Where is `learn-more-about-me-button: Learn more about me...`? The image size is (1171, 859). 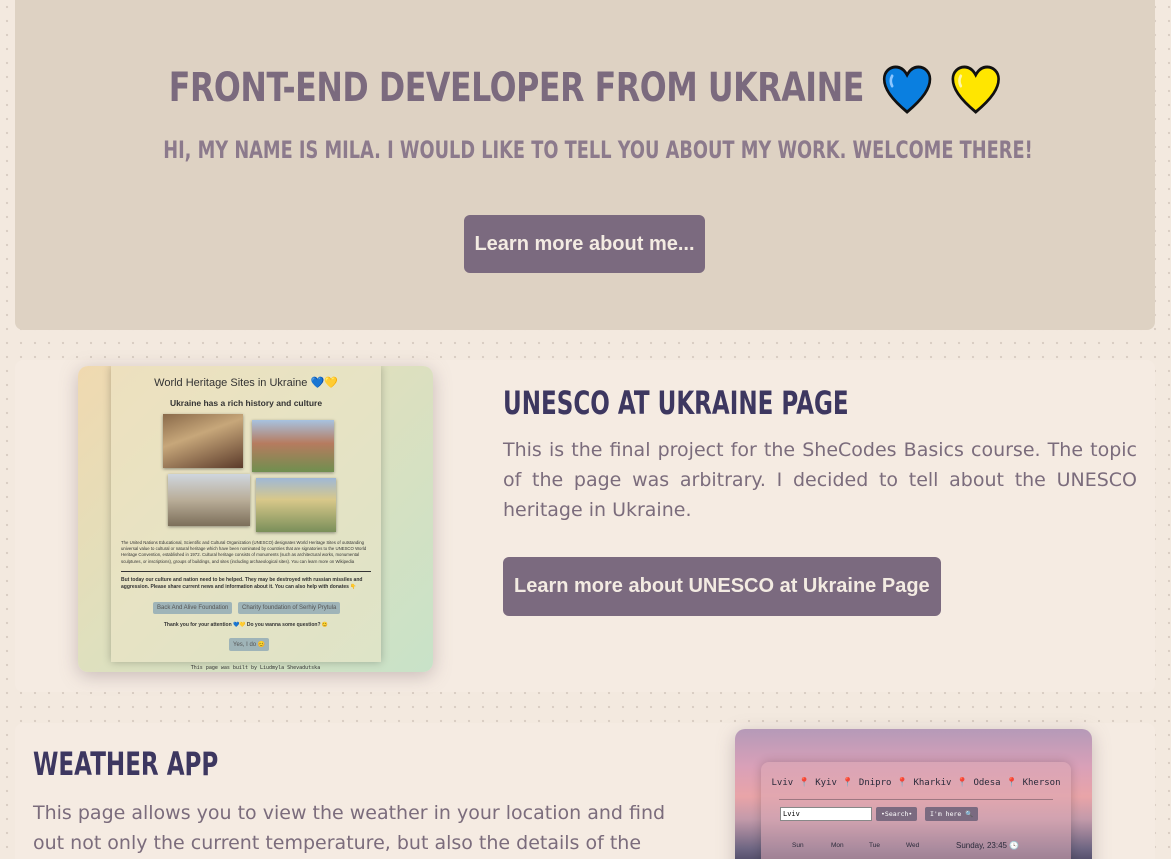
learn-more-about-me-button: Learn more about me... is located at coordinates (584, 244).